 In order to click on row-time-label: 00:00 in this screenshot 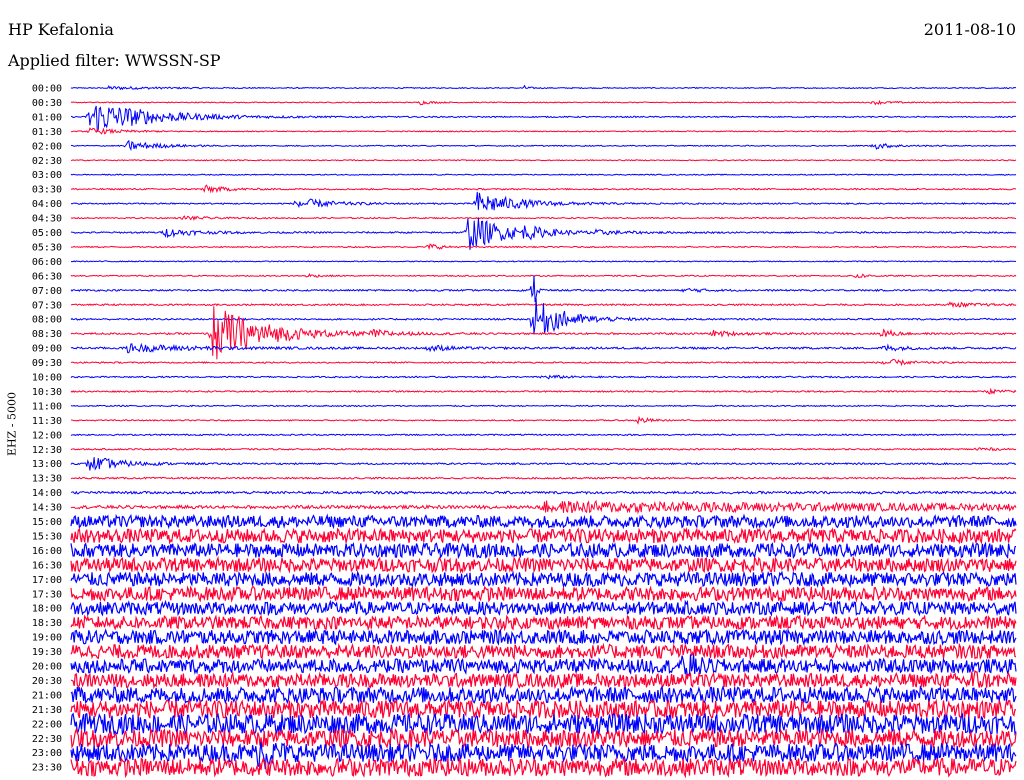, I will do `click(47, 89)`.